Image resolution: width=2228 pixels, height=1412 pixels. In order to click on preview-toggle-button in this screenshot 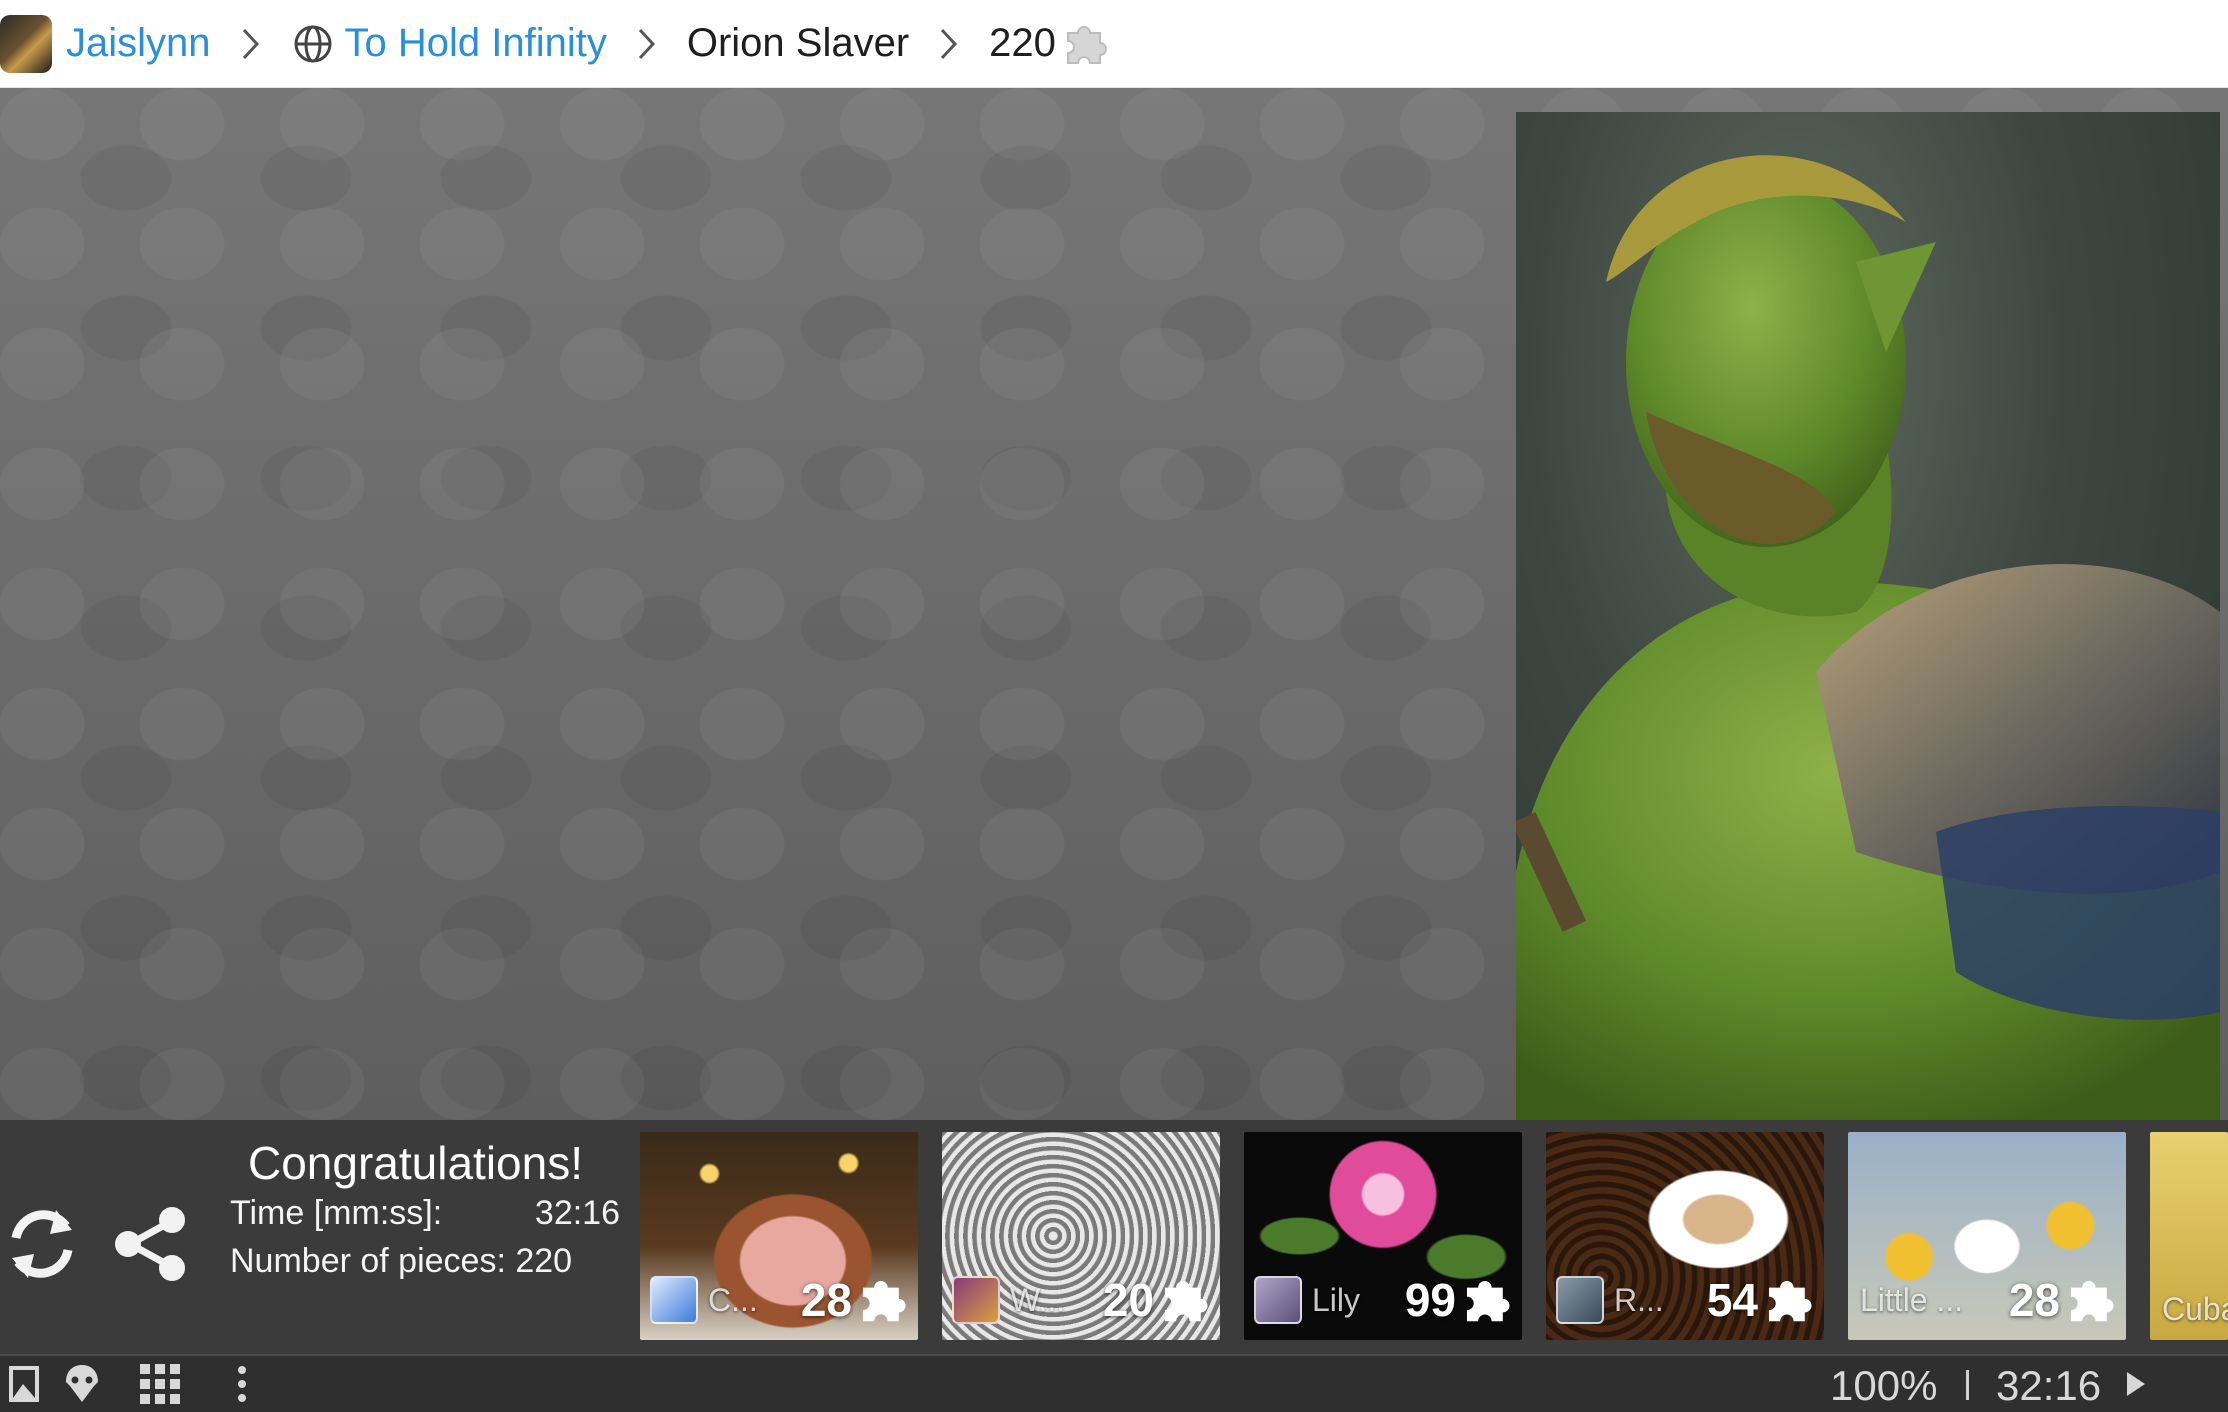, I will do `click(24, 1384)`.